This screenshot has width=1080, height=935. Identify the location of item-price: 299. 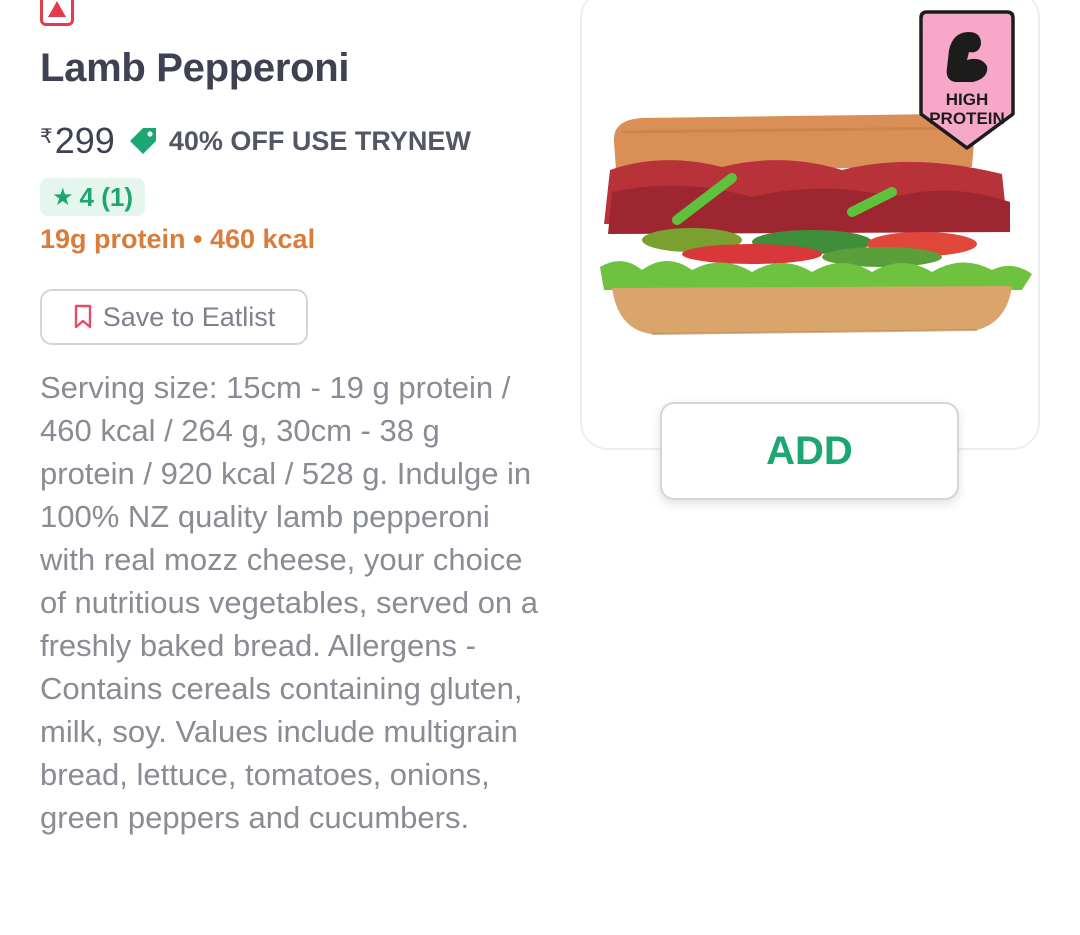
(84, 140).